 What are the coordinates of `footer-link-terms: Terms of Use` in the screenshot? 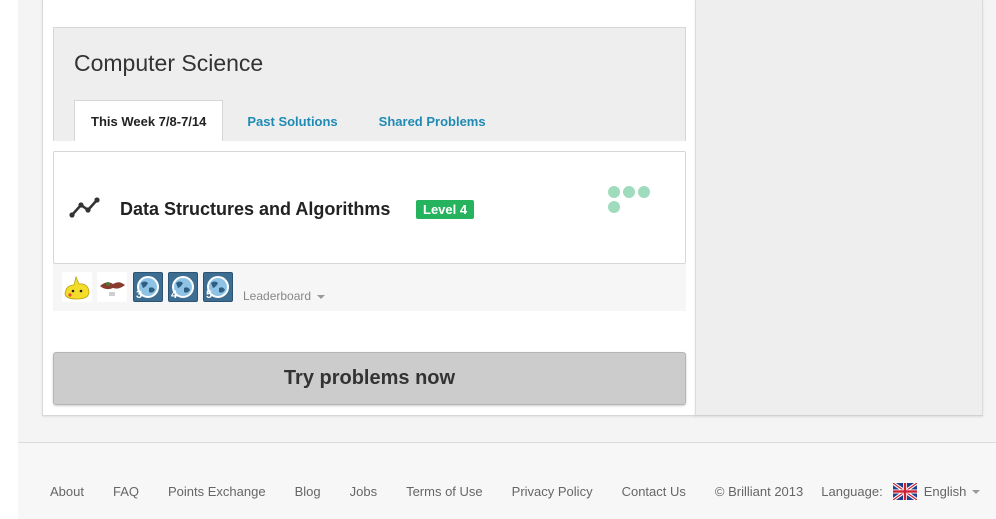 It's located at (444, 491).